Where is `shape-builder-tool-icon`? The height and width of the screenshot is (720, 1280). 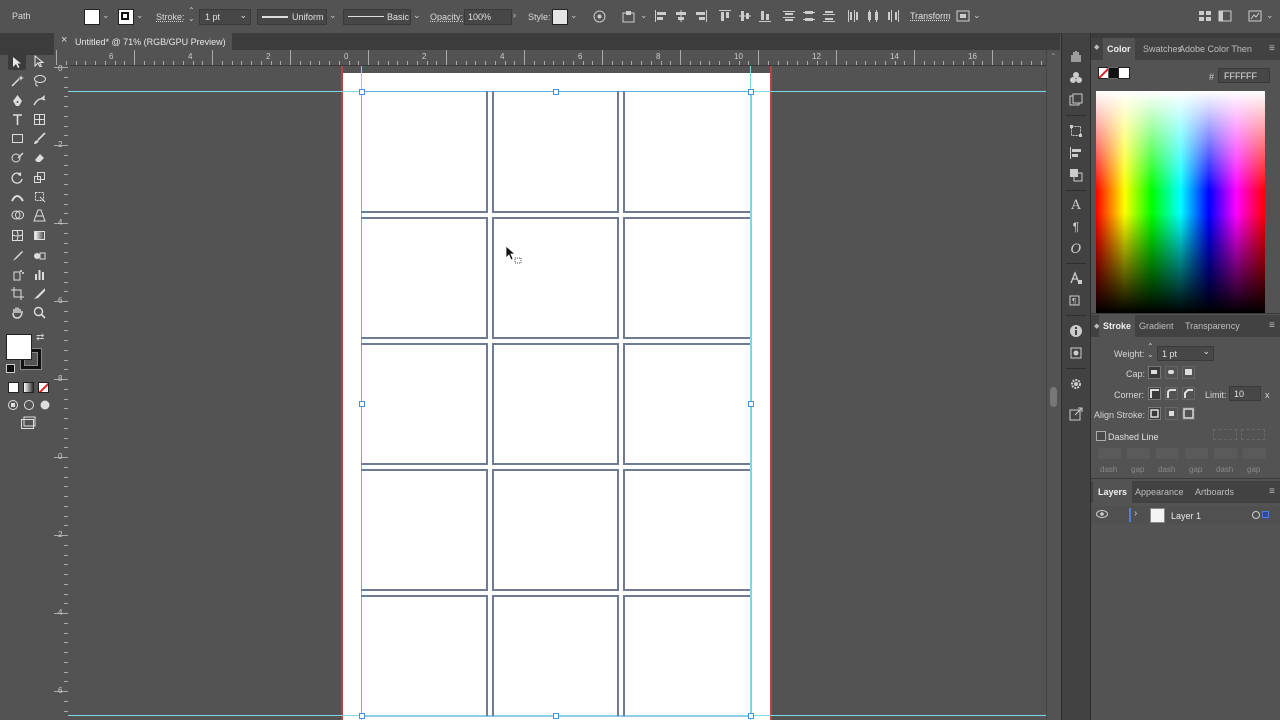
shape-builder-tool-icon is located at coordinates (17, 215).